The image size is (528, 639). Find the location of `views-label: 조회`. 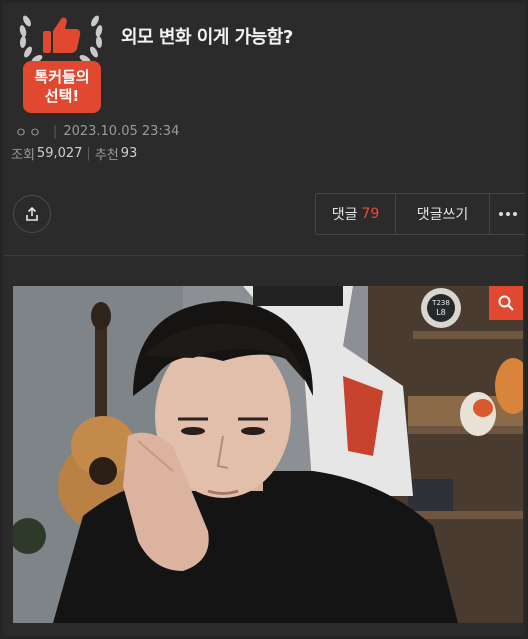

views-label: 조회 is located at coordinates (23, 155).